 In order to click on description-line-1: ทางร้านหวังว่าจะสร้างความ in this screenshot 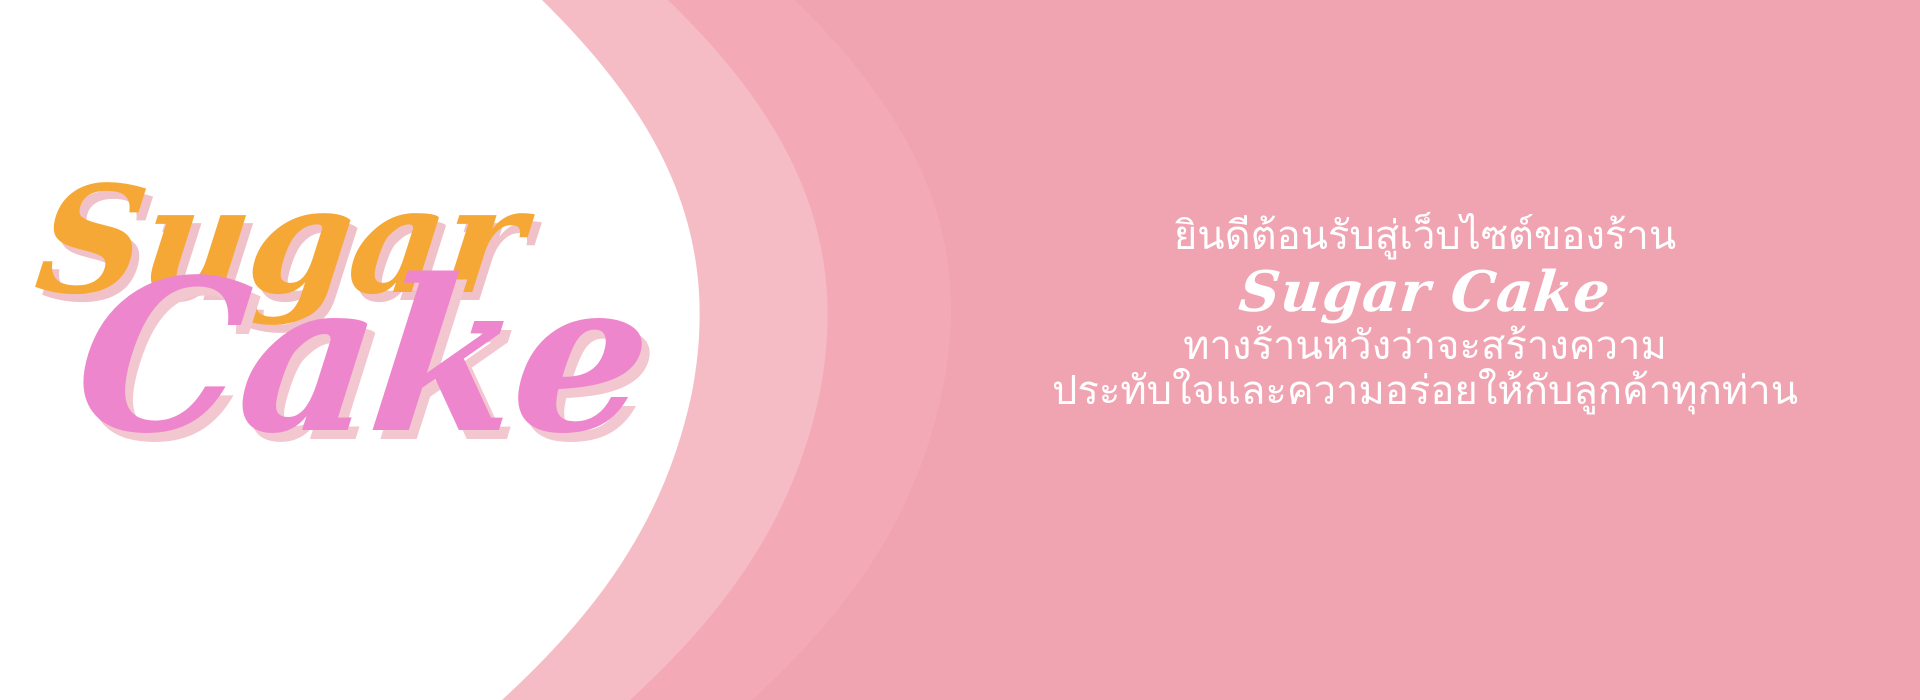, I will do `click(1425, 346)`.